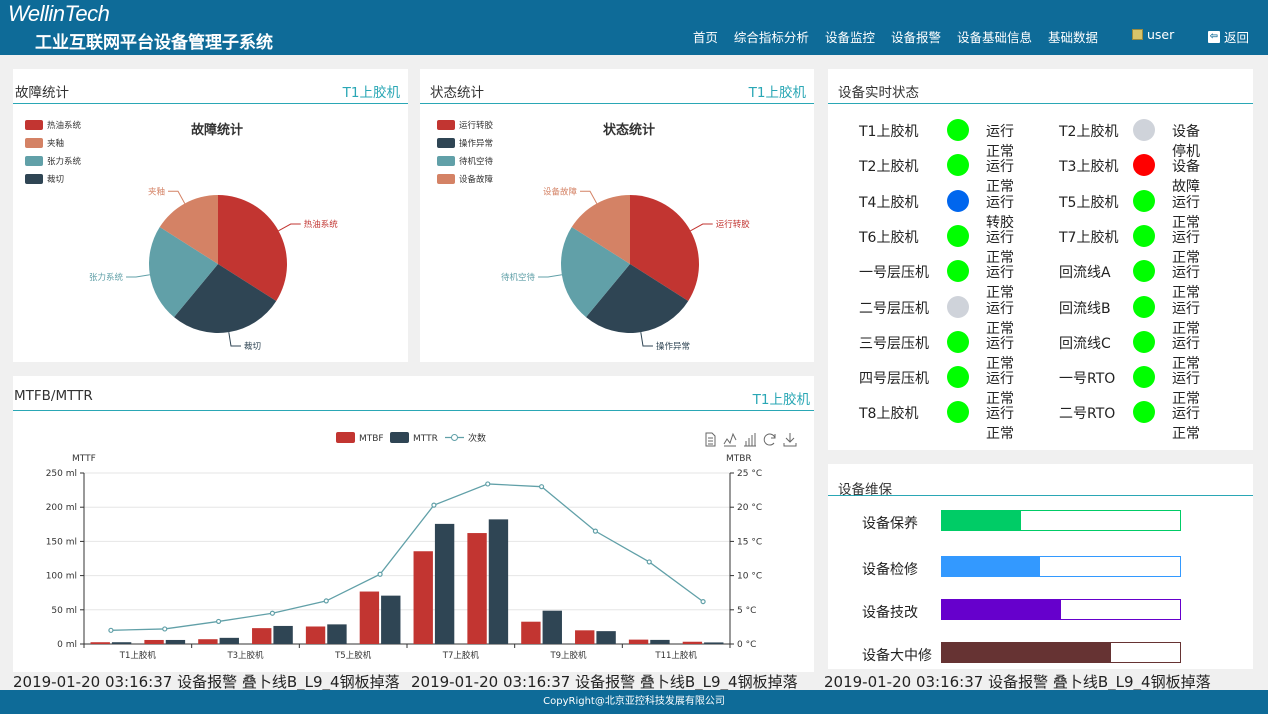 Image resolution: width=1268 pixels, height=714 pixels. Describe the element at coordinates (771, 36) in the screenshot. I see `nav-indicator-analysis: 综合指标分析` at that location.